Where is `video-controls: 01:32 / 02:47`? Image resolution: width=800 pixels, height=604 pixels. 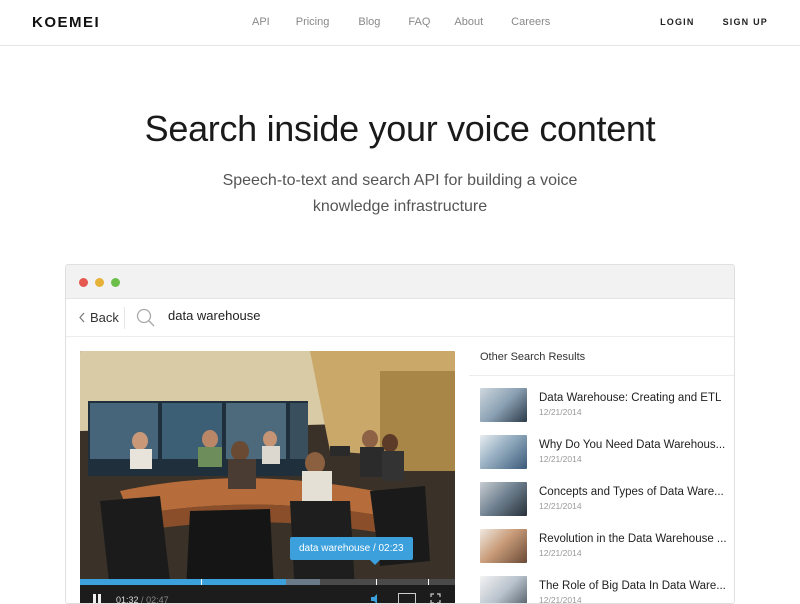 video-controls: 01:32 / 02:47 is located at coordinates (267, 594).